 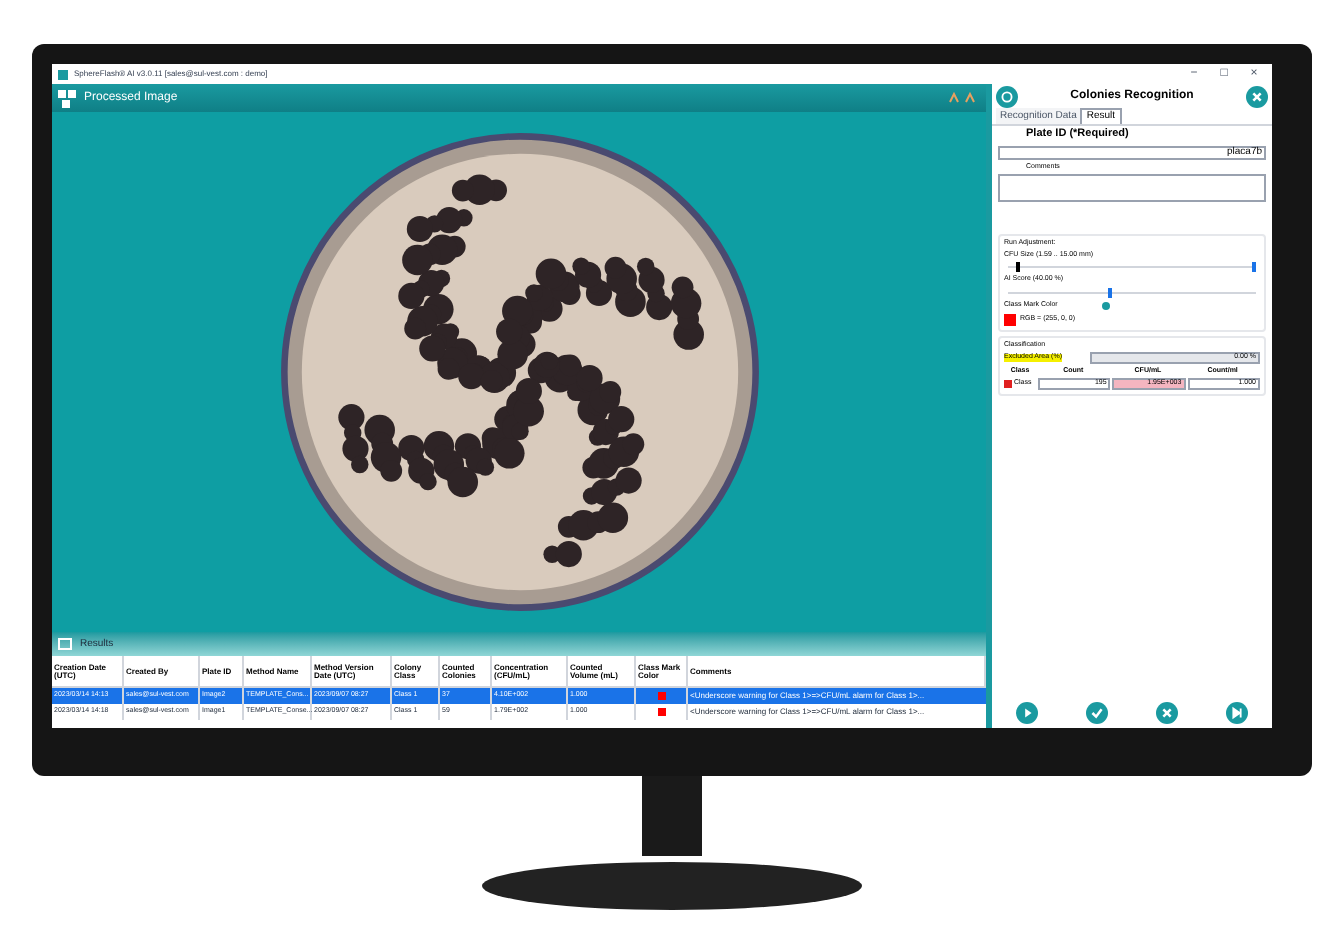 I want to click on app-badge-icon, so click(x=1007, y=96).